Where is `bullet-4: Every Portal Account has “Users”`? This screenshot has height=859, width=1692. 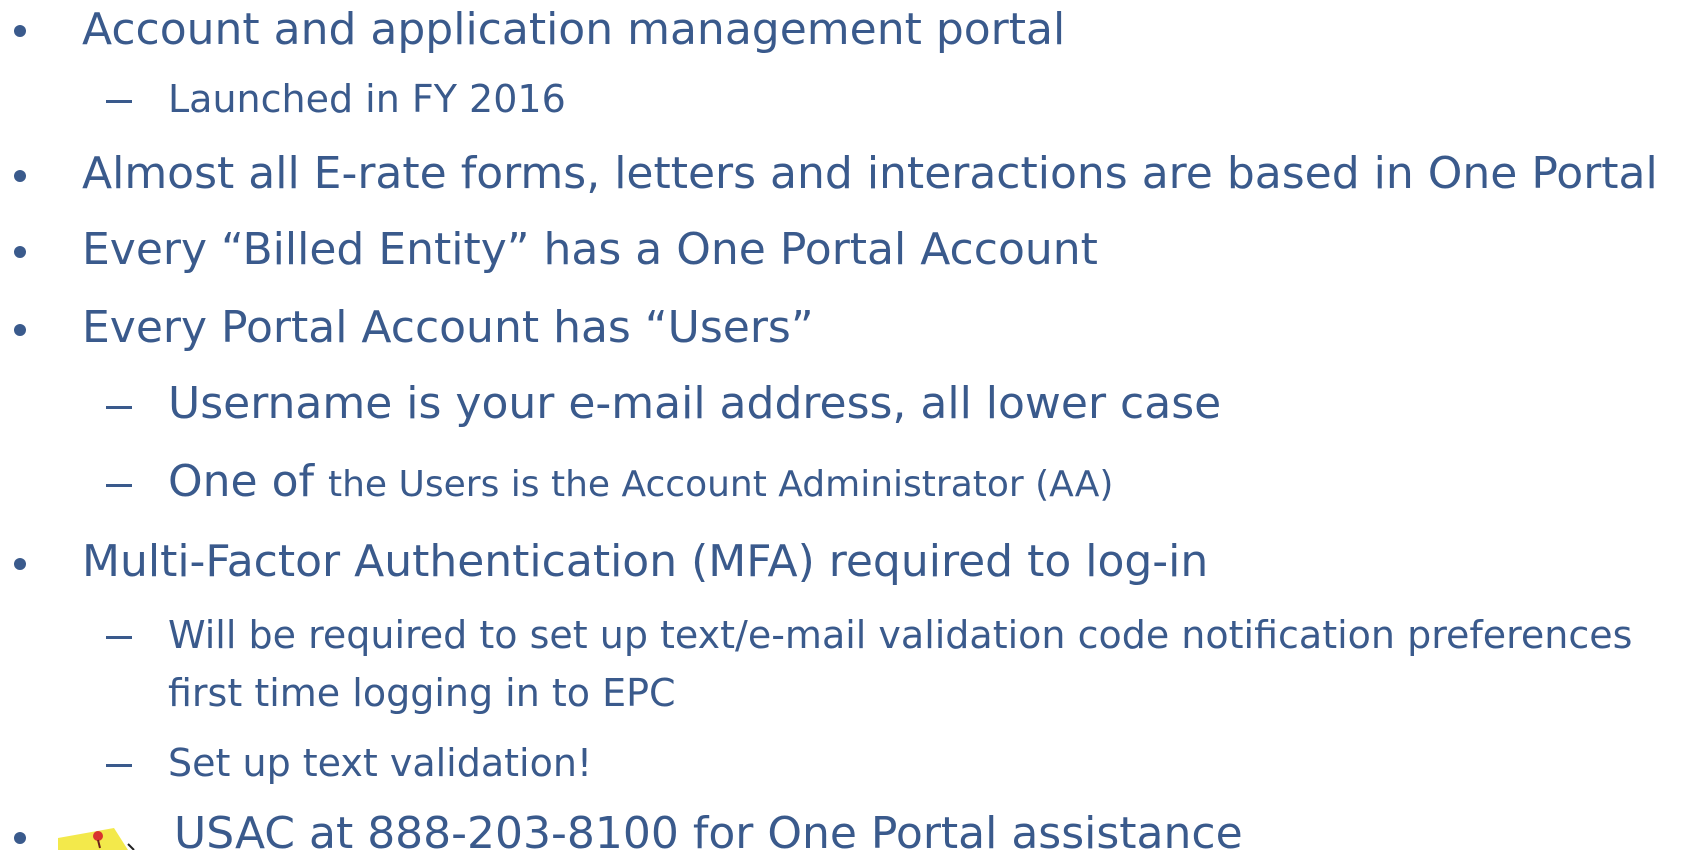
bullet-4: Every Portal Account has “Users” is located at coordinates (448, 327).